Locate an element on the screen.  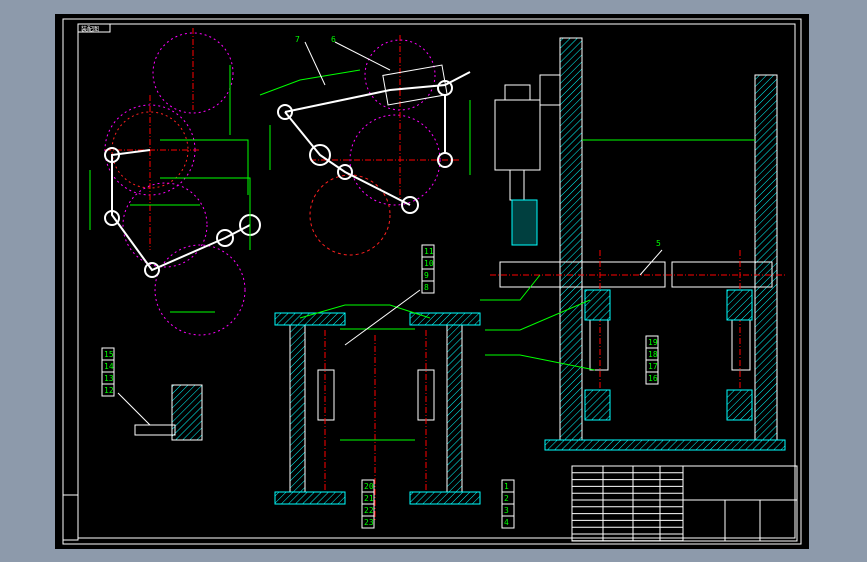
balloon-number: 10 is located at coordinates (429, 263).